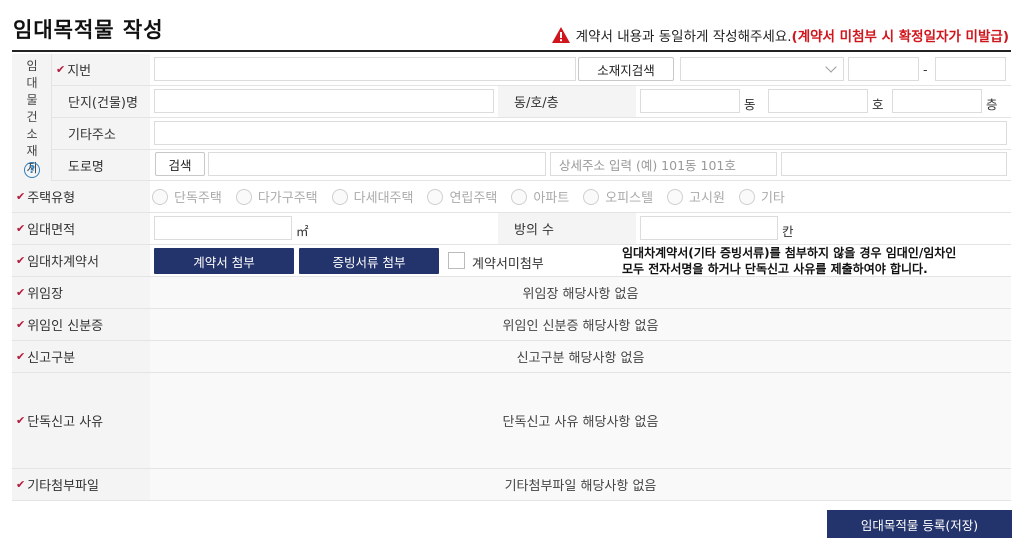  What do you see at coordinates (51, 230) in the screenshot?
I see `rental-area-label-text: 임대면적` at bounding box center [51, 230].